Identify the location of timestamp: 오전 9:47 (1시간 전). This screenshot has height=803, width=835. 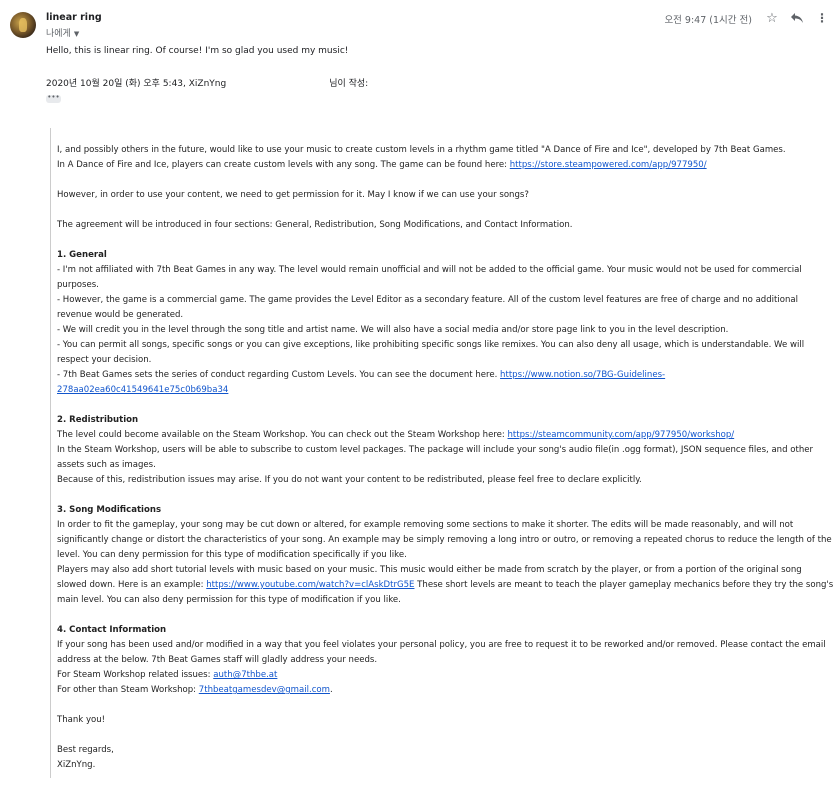
(708, 20).